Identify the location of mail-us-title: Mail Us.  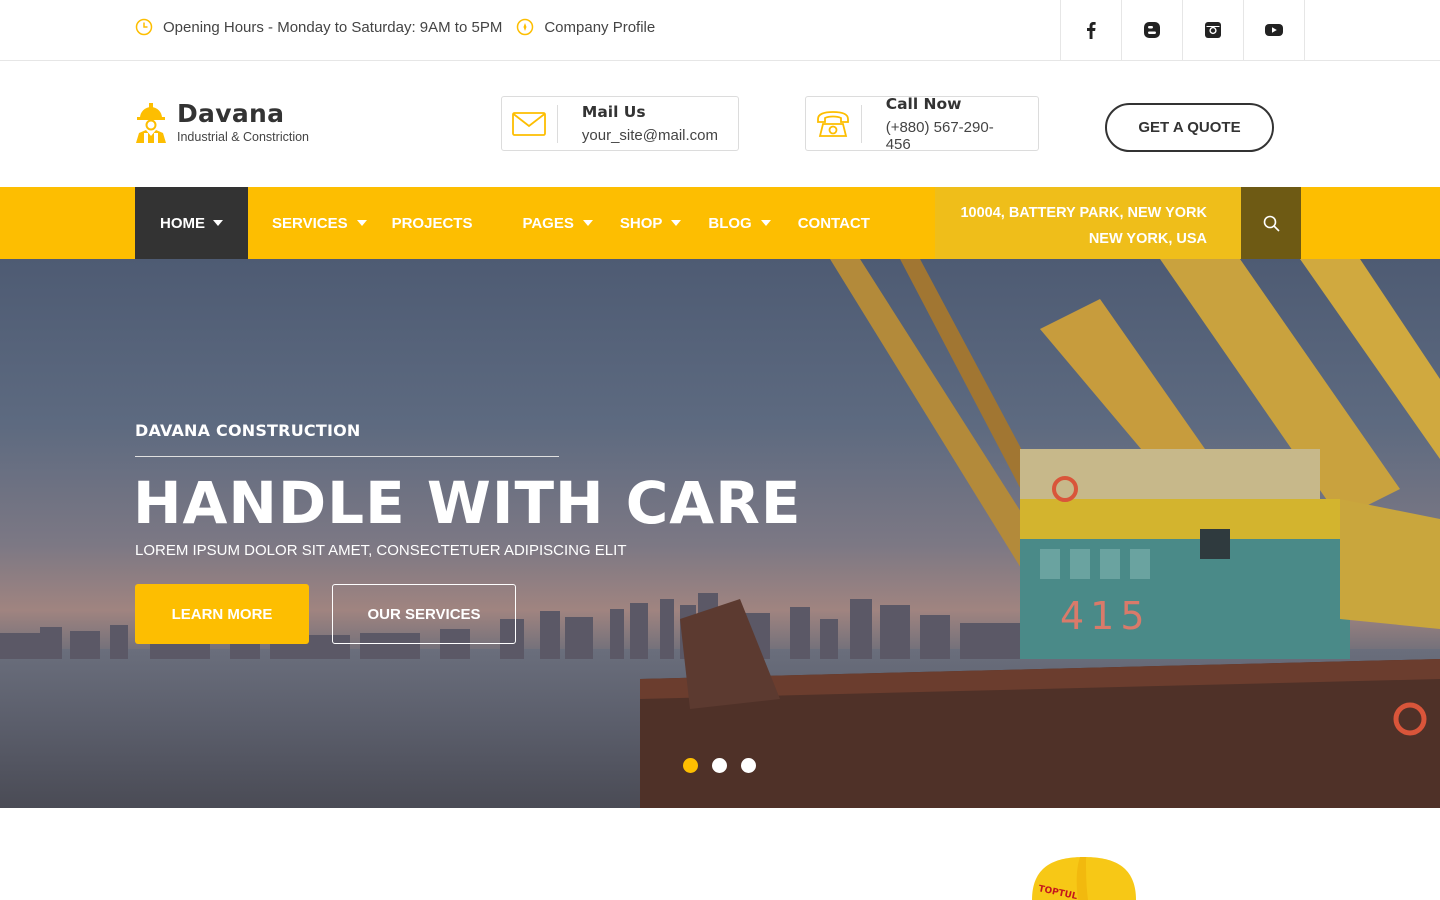
(613, 112).